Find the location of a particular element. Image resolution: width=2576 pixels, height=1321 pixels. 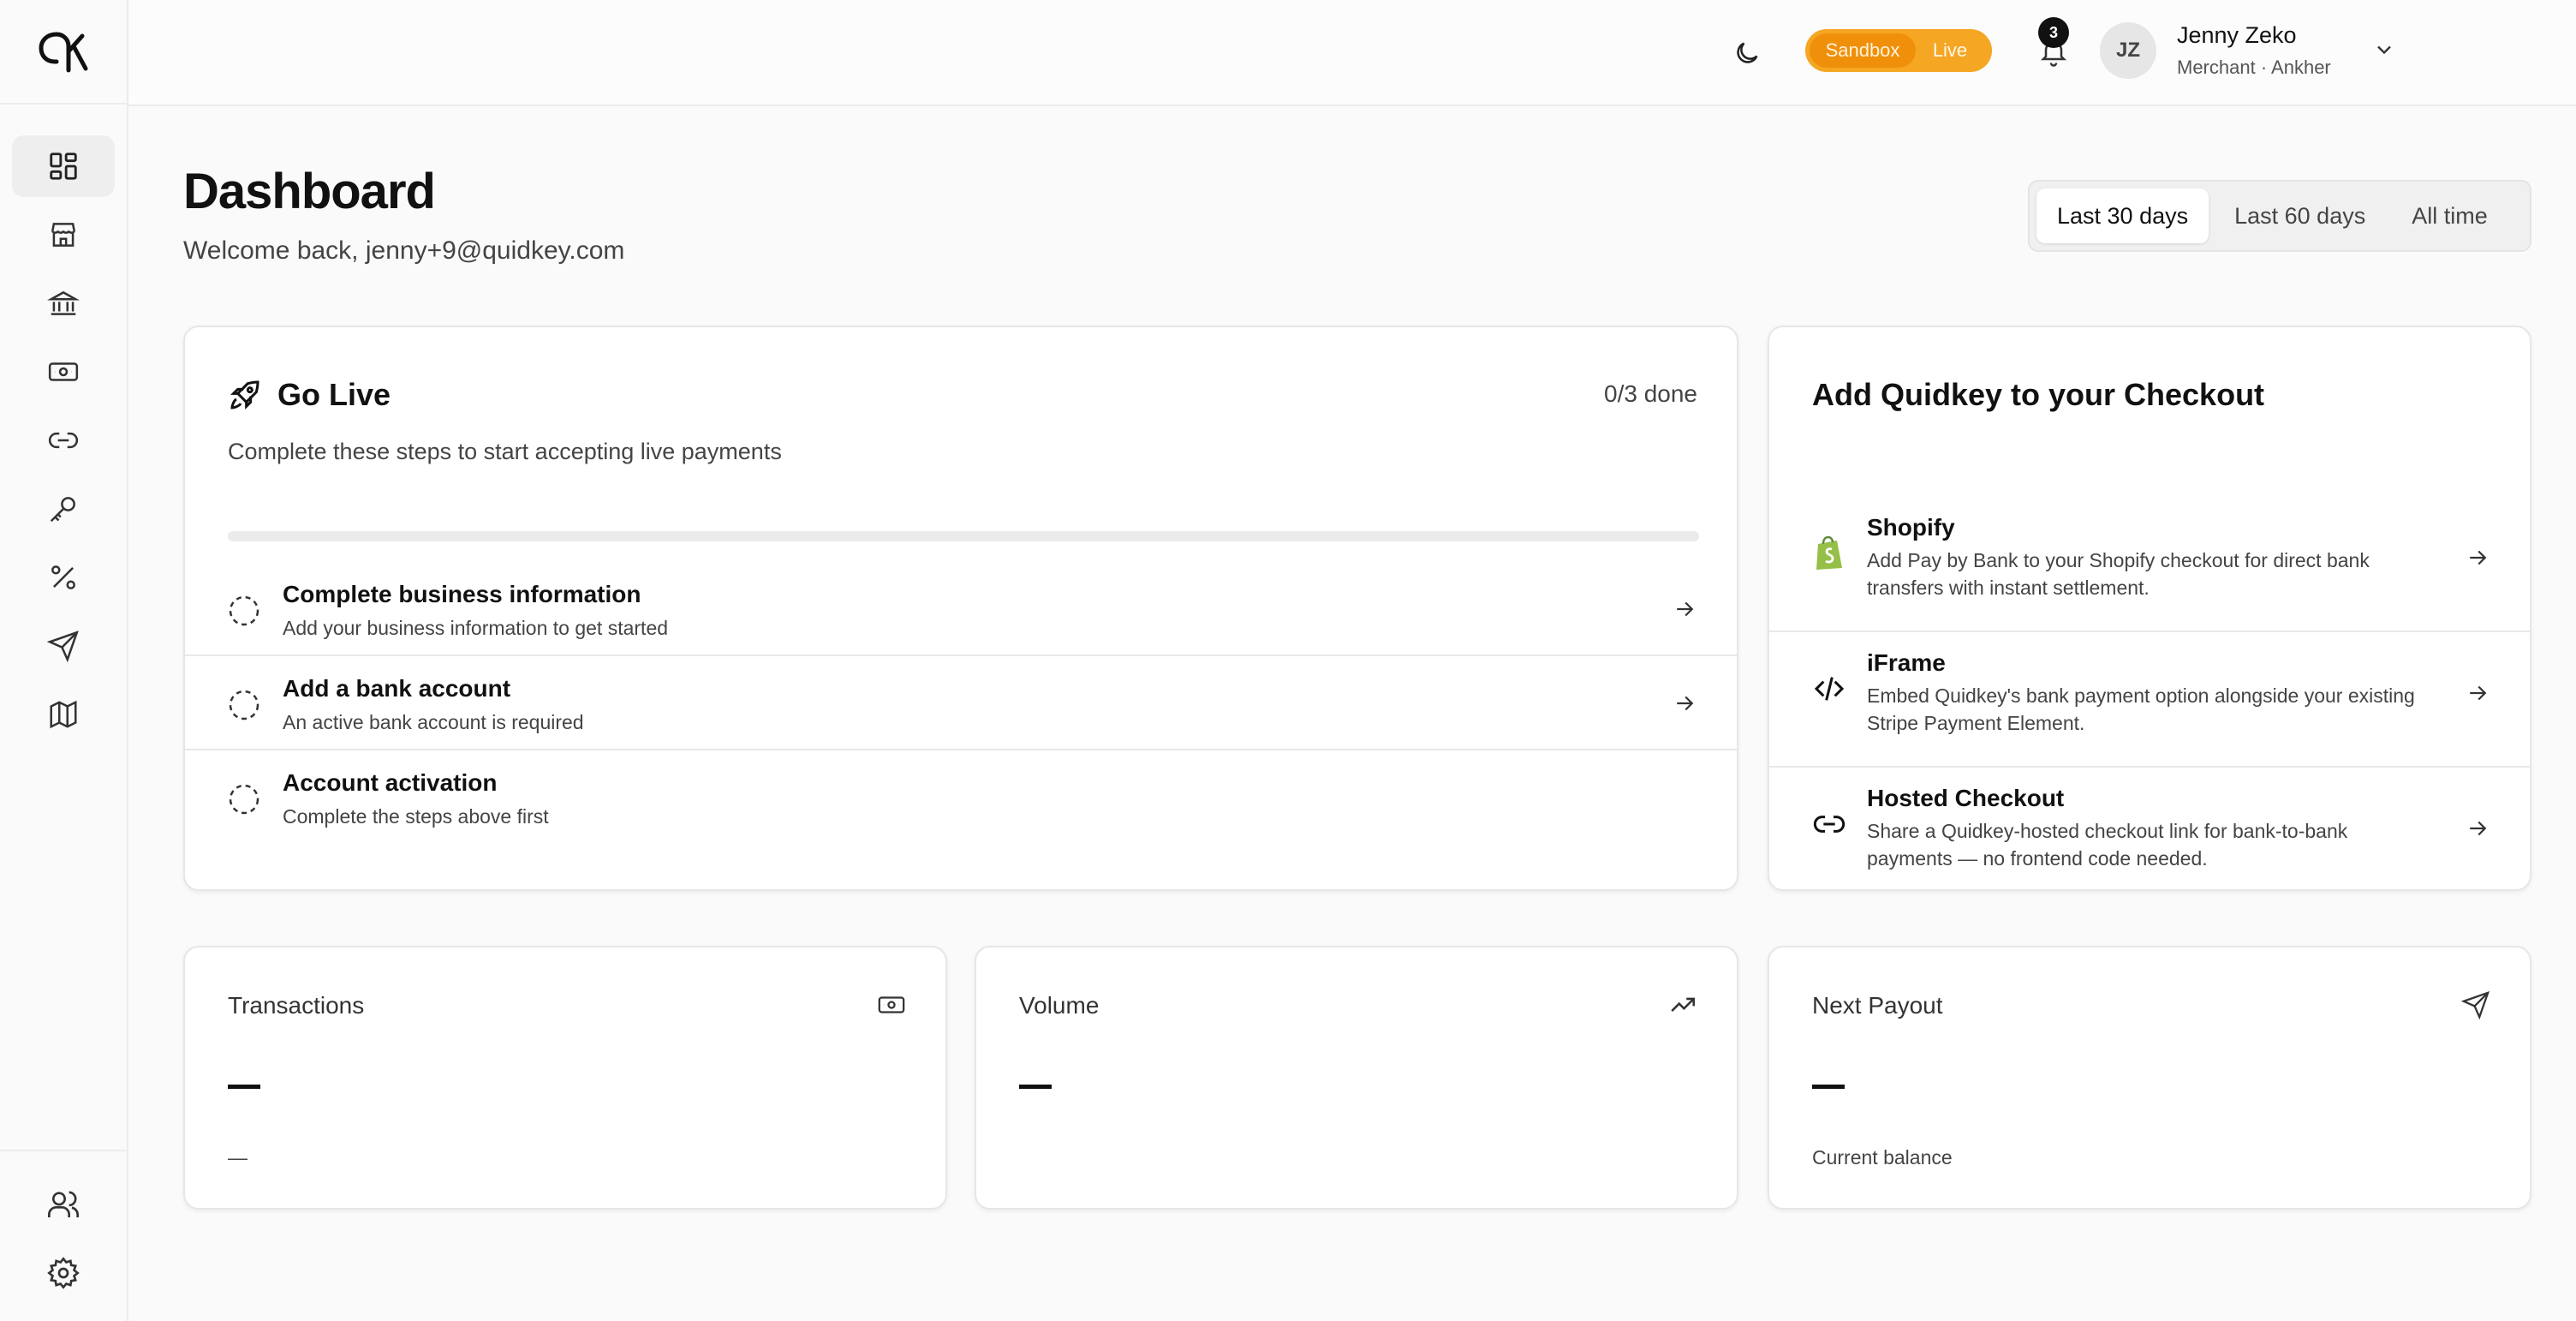

store-icon is located at coordinates (63, 235).